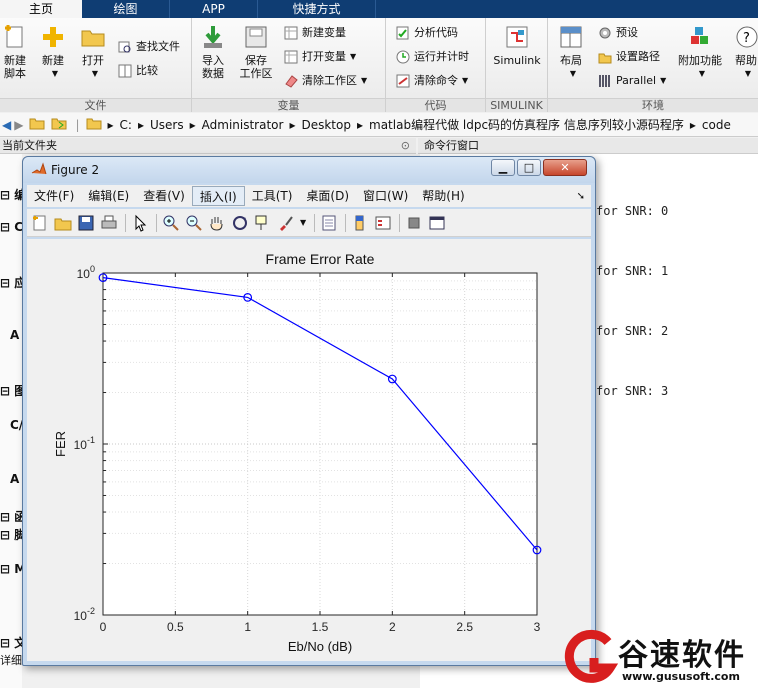 The width and height of the screenshot is (758, 688). I want to click on tab-shortcuts: 快捷方式, so click(317, 9).